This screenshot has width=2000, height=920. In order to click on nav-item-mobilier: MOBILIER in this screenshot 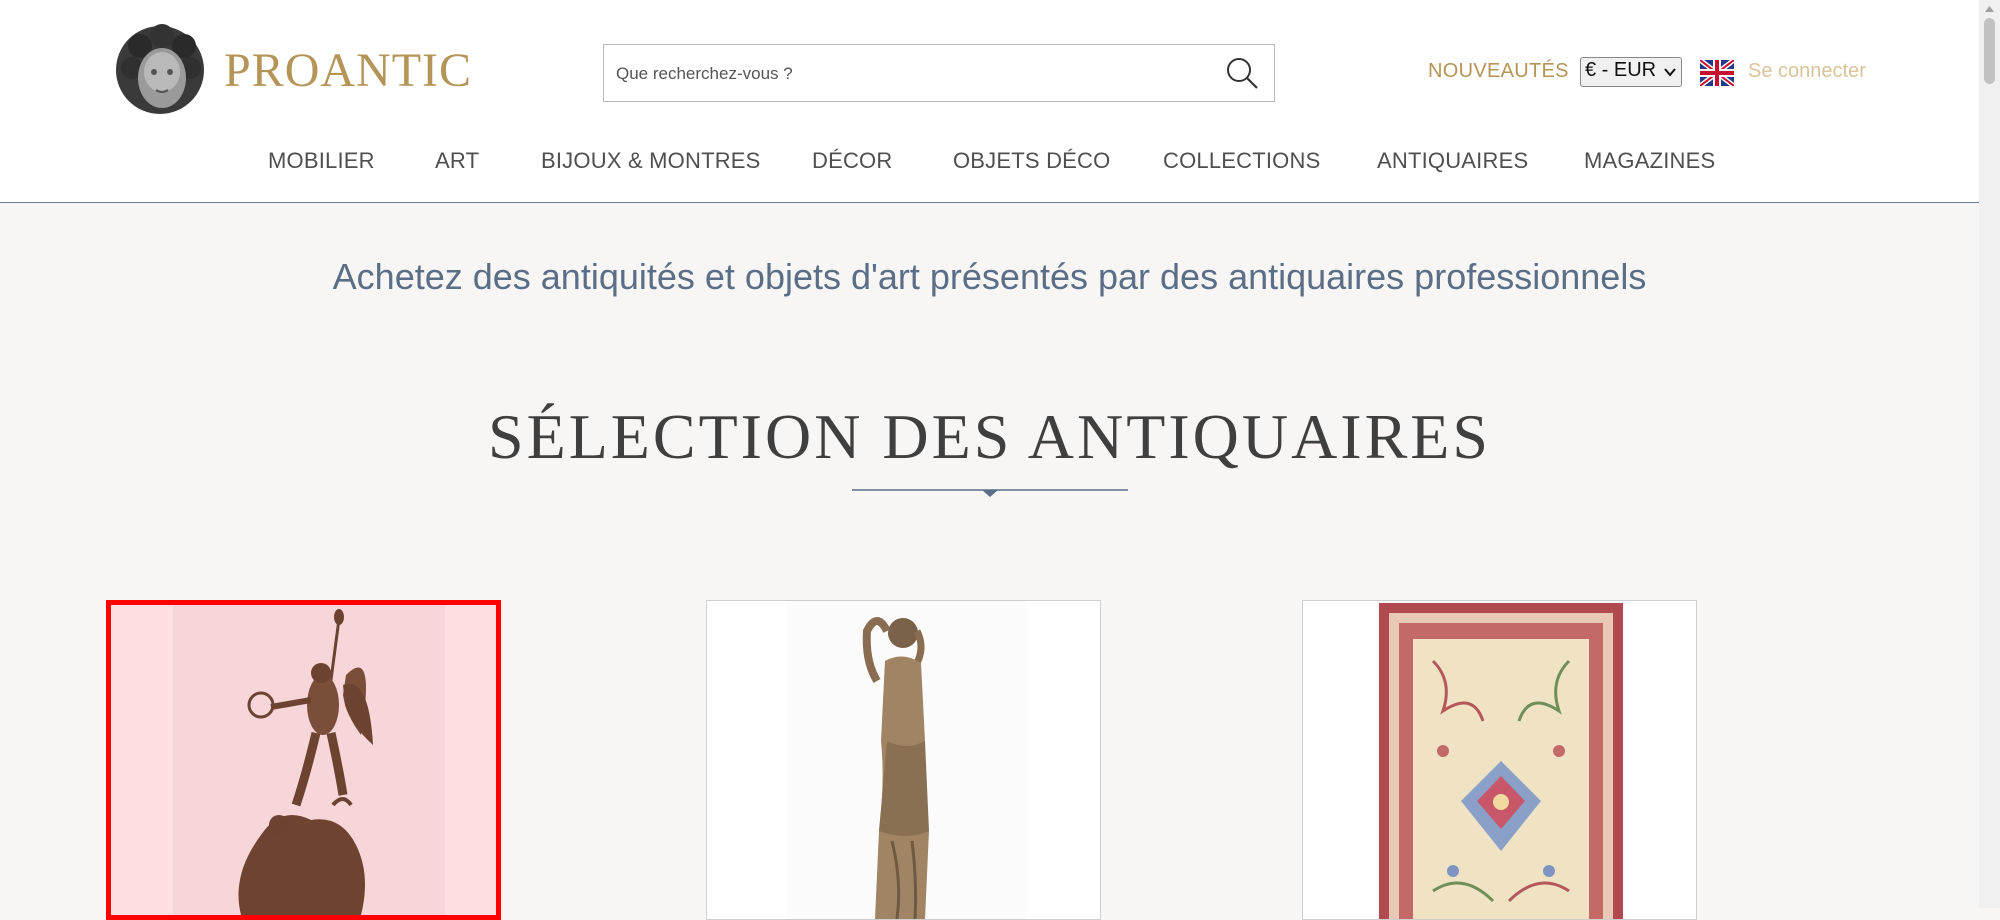, I will do `click(321, 161)`.